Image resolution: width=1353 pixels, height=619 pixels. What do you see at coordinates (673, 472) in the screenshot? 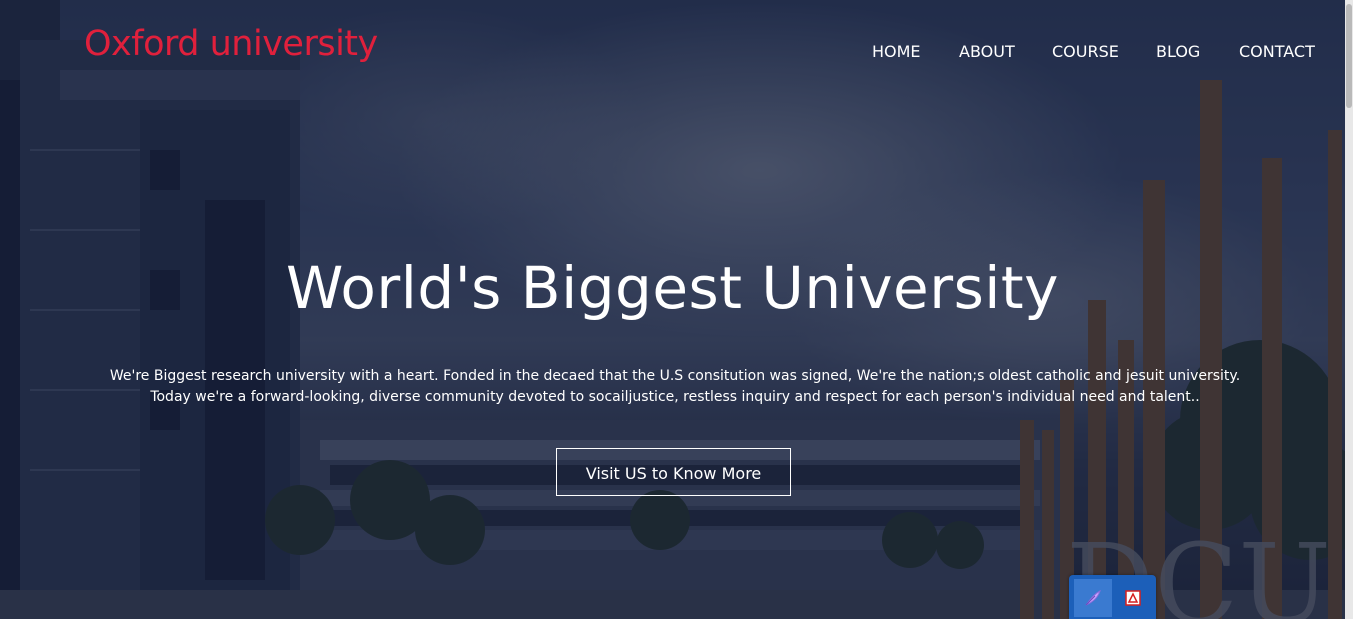
I see `visit-us-button: Visit US to Know More` at bounding box center [673, 472].